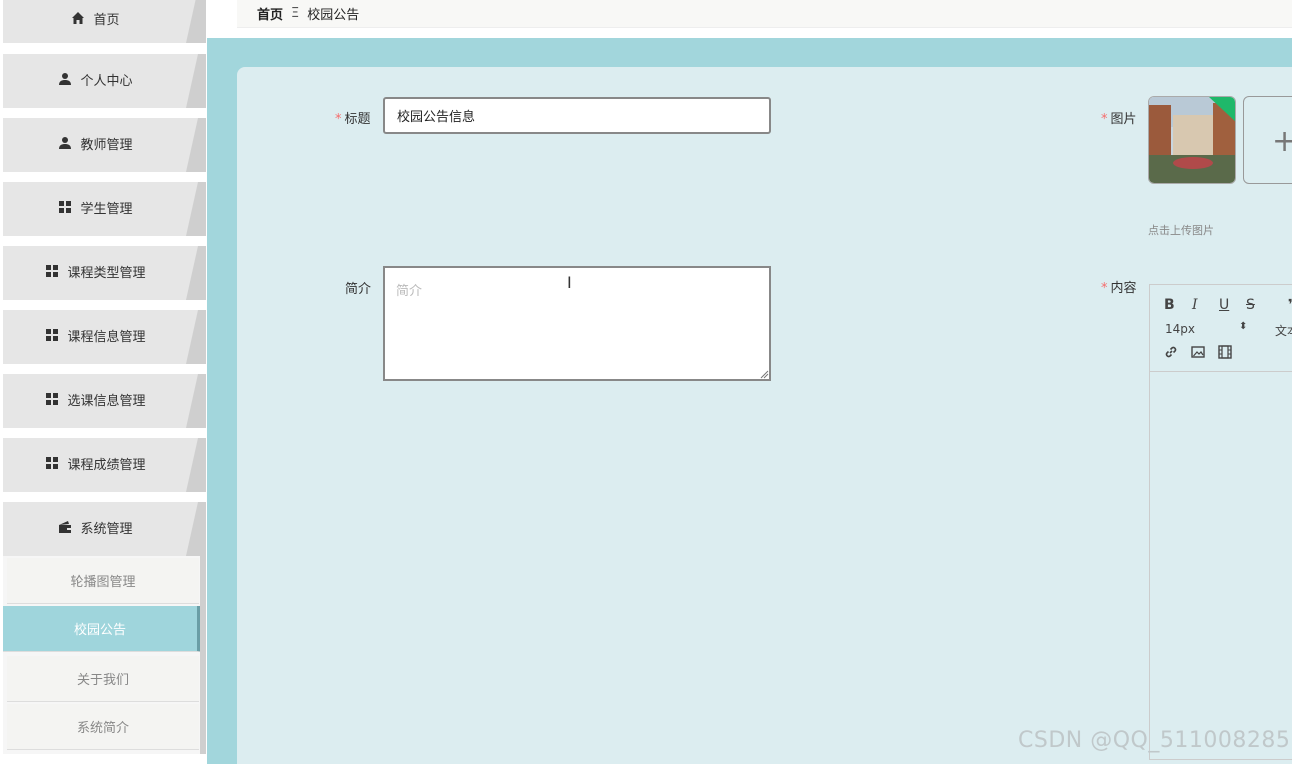  What do you see at coordinates (577, 115) in the screenshot?
I see `title-input` at bounding box center [577, 115].